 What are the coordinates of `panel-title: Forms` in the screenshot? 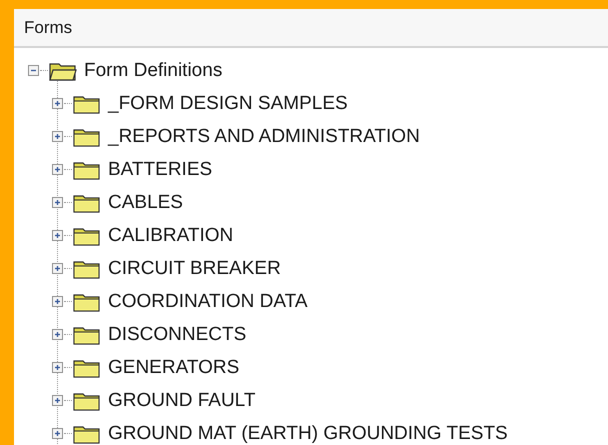 It's located at (311, 28).